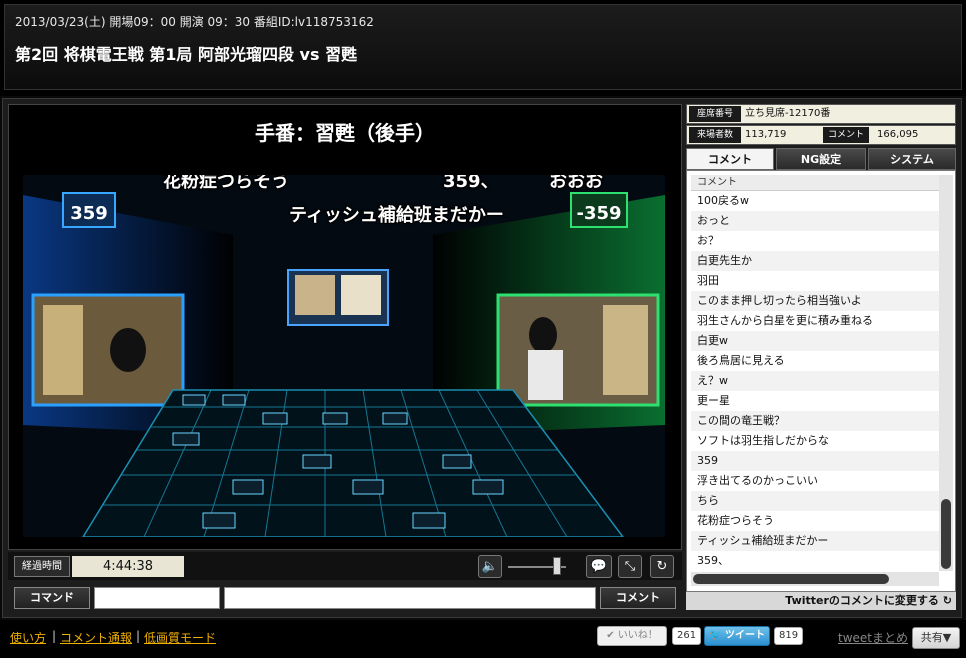  Describe the element at coordinates (912, 159) in the screenshot. I see `tab-system: システム` at that location.